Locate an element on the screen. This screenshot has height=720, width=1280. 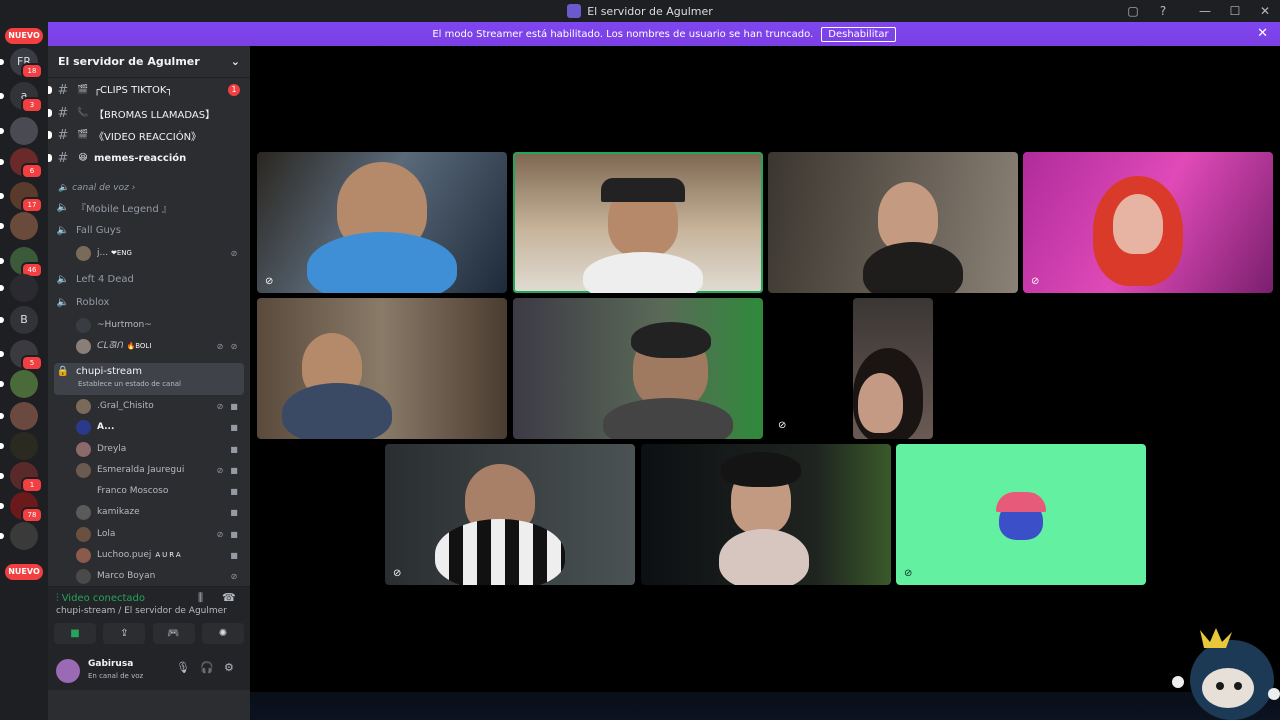
disconnect-icon: ☎ is located at coordinates (229, 597).